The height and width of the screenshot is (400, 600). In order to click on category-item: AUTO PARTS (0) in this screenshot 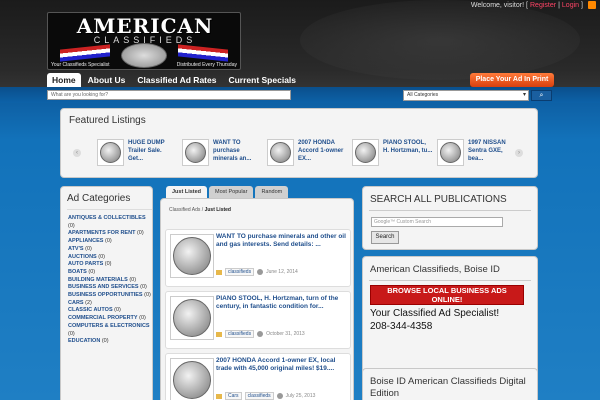, I will do `click(110, 265)`.